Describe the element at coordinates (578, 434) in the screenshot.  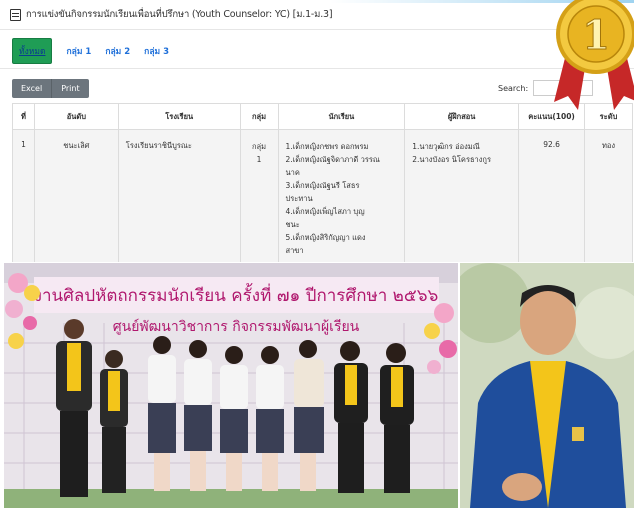
I see `portrait-badge` at that location.